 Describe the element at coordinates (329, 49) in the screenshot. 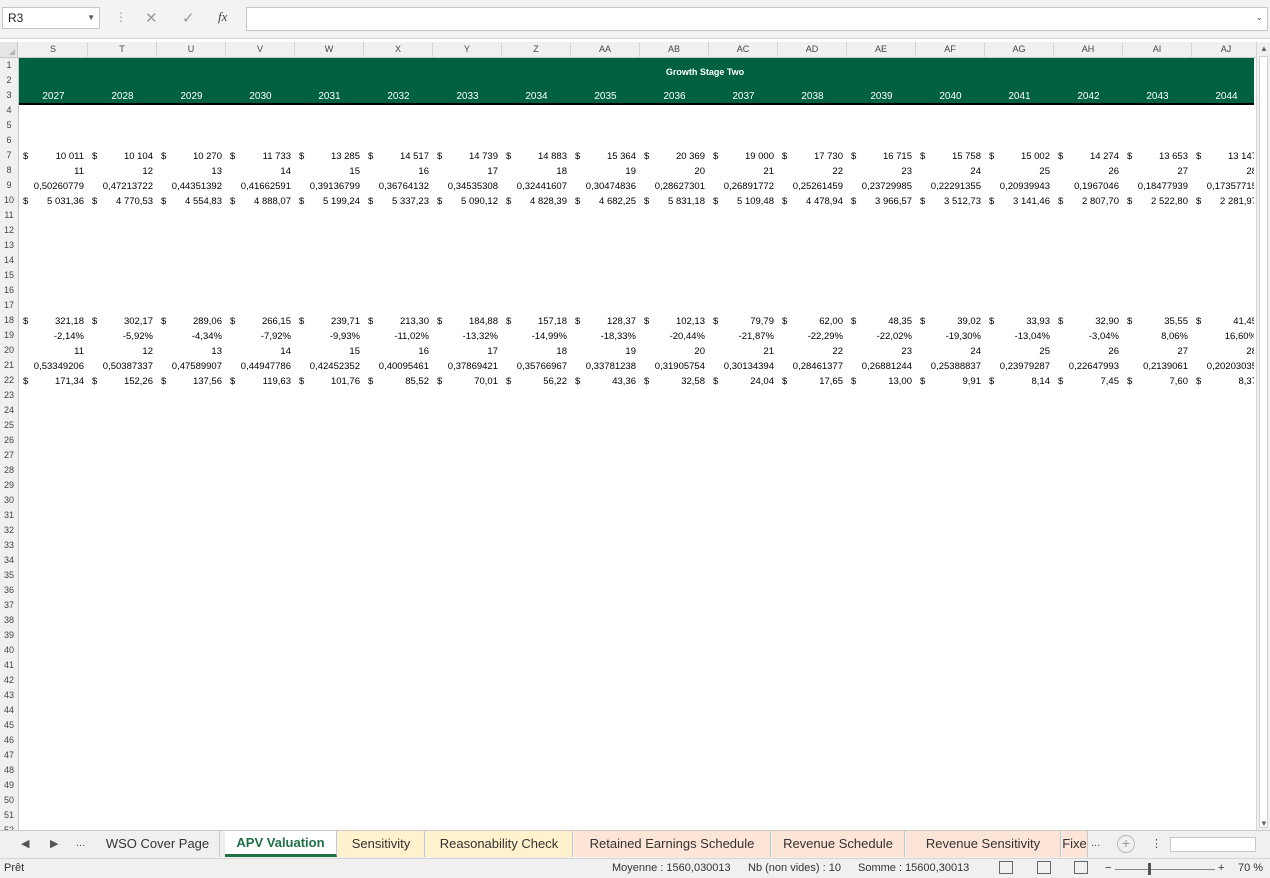

I see `column-header-w: W` at that location.